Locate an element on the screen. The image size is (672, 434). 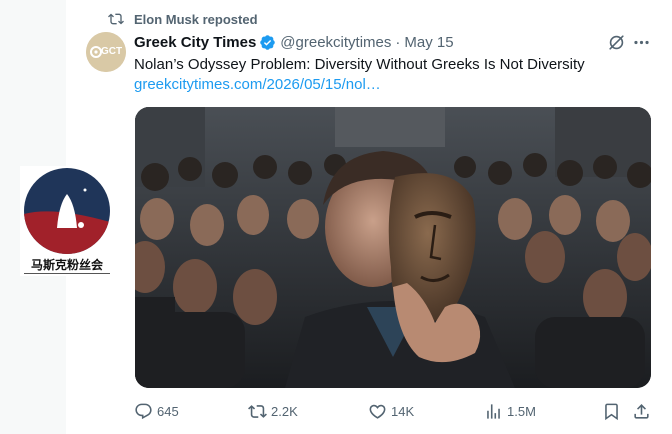
repost-count: 2.2K is located at coordinates (284, 411).